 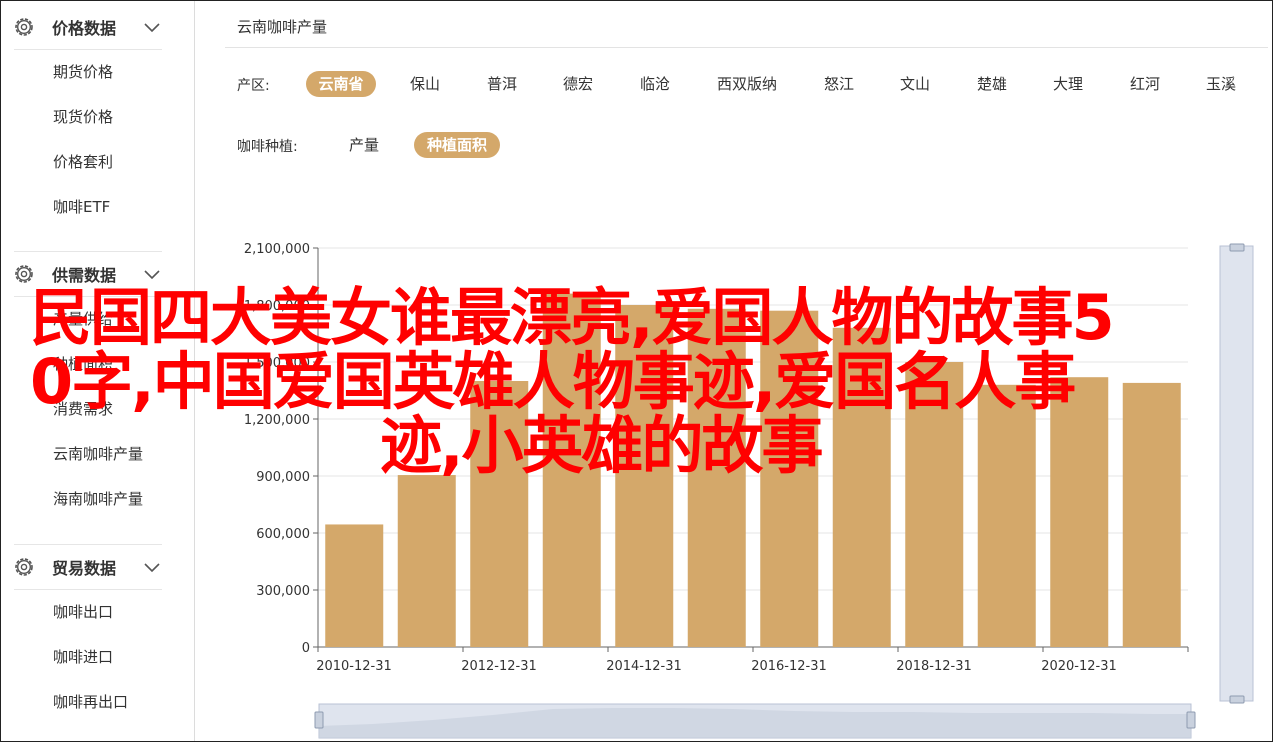 What do you see at coordinates (553, 381) in the screenshot?
I see `overlay-headline-line2: 0字,中国爱国英雄人物事迹,爱国名人事` at bounding box center [553, 381].